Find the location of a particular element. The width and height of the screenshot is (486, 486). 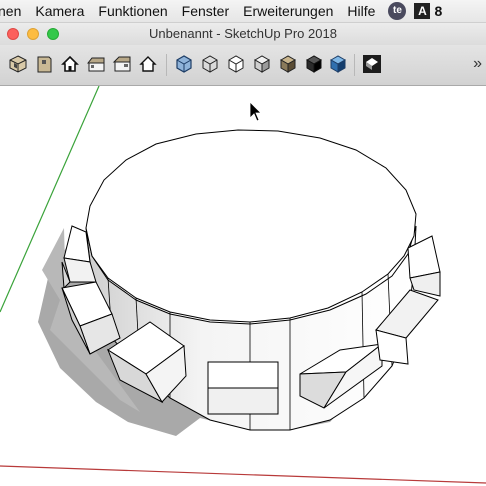

zoom-window-button is located at coordinates (53, 34).